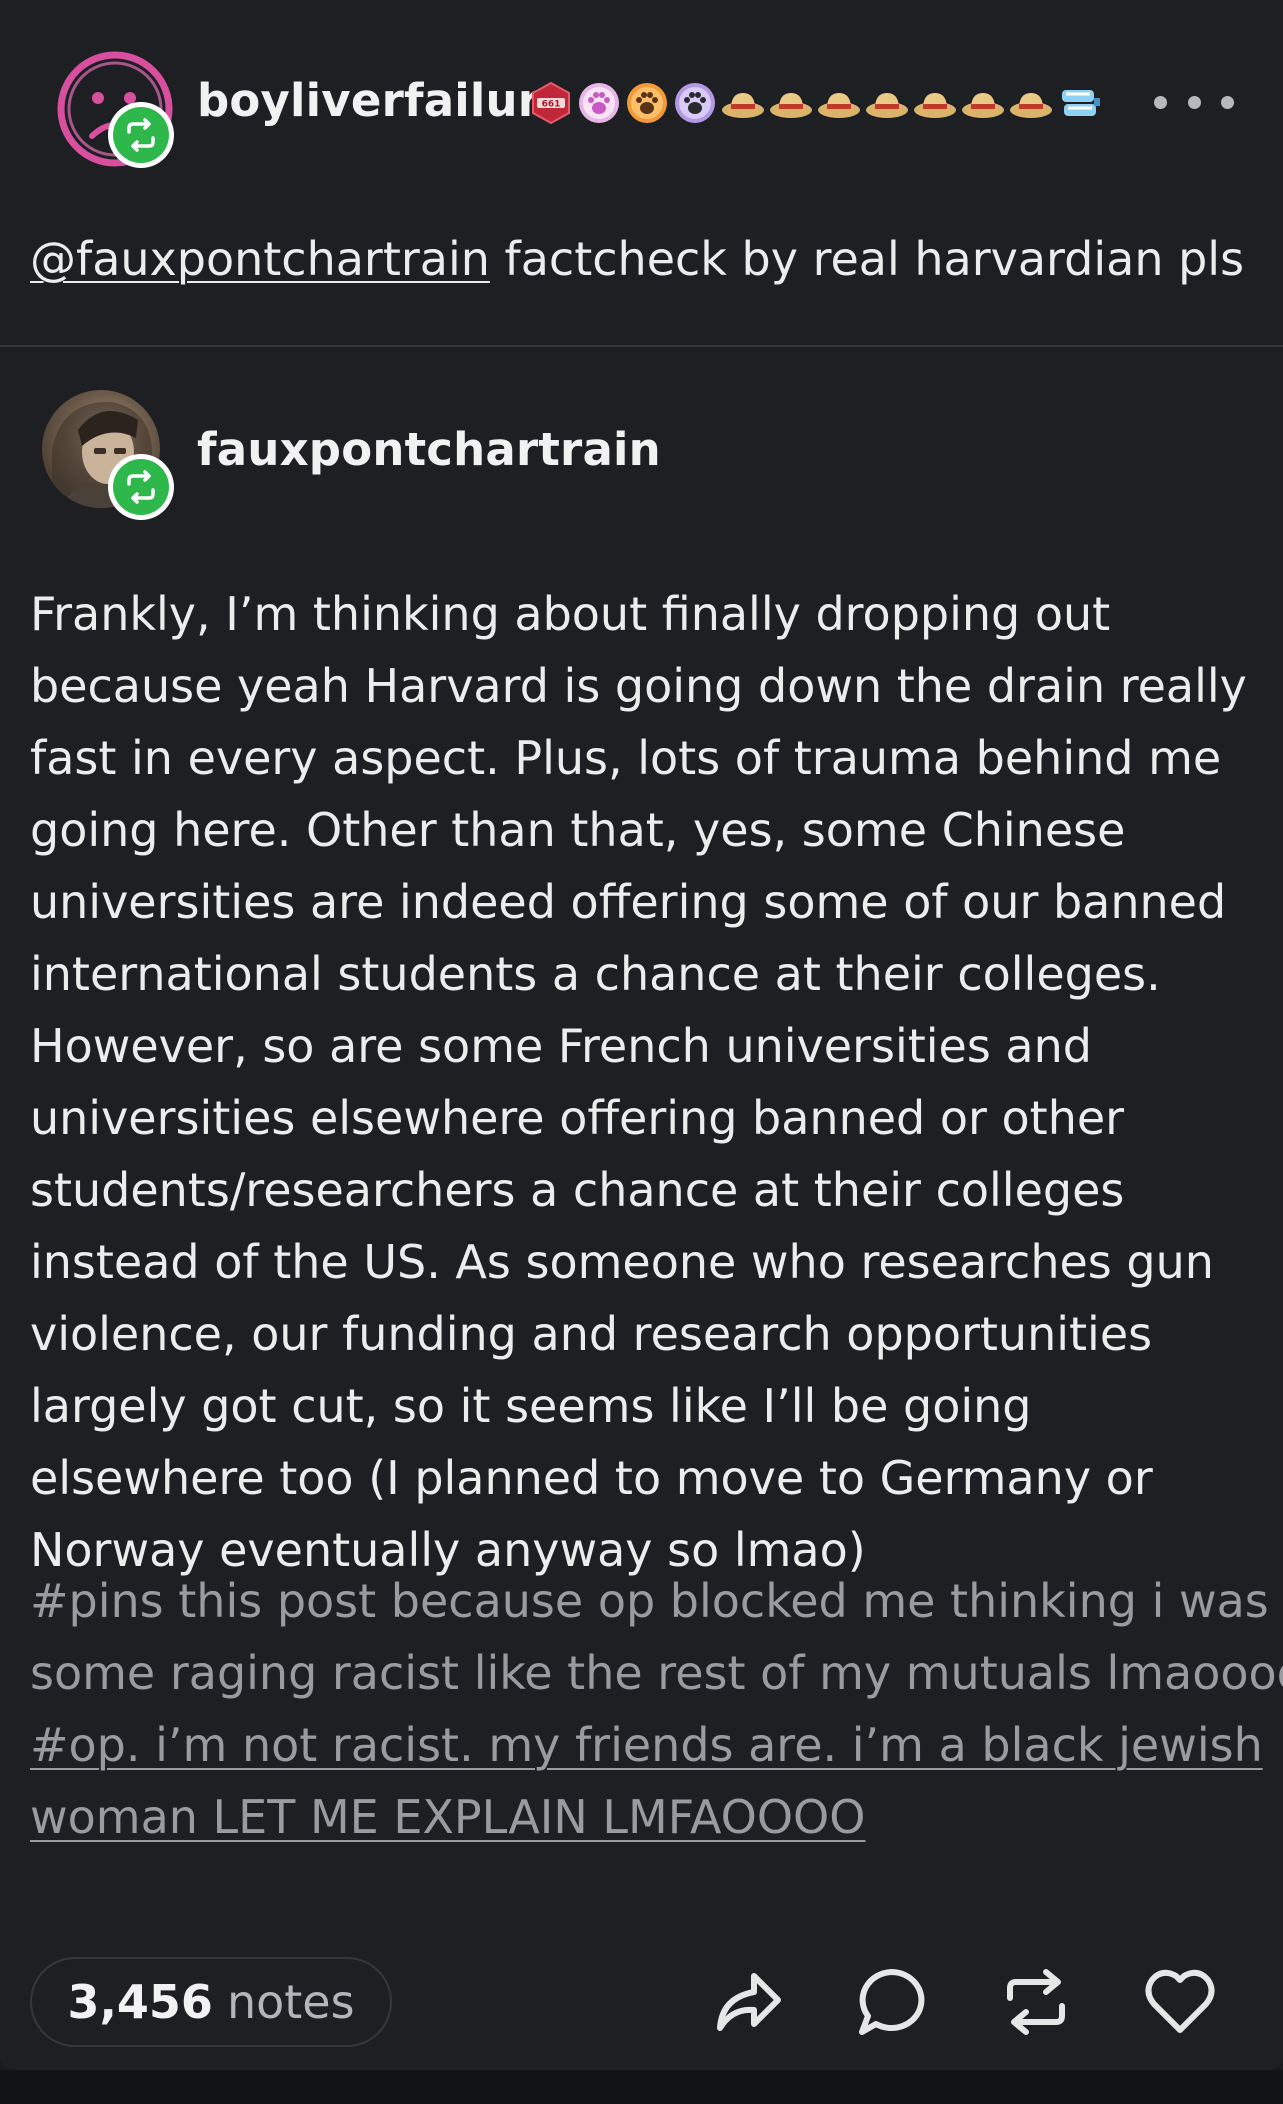 The width and height of the screenshot is (1283, 2104). I want to click on tag-link: woman LET ME EXPLAIN LMFAOOOO, so click(645, 1817).